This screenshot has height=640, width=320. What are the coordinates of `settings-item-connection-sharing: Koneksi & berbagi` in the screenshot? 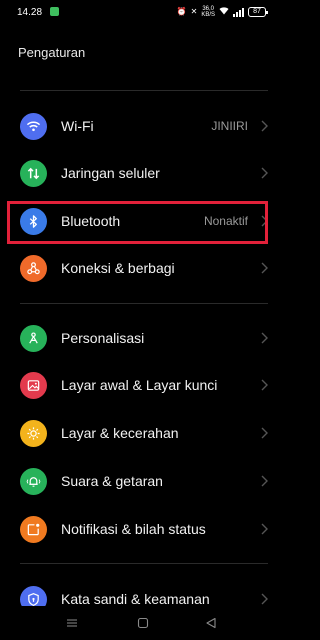 It's located at (143, 269).